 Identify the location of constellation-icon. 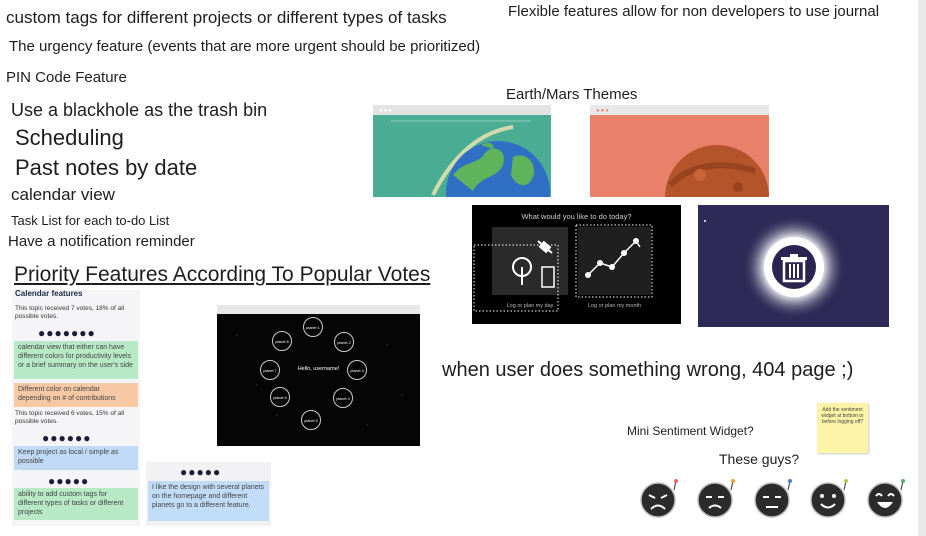
(613, 258).